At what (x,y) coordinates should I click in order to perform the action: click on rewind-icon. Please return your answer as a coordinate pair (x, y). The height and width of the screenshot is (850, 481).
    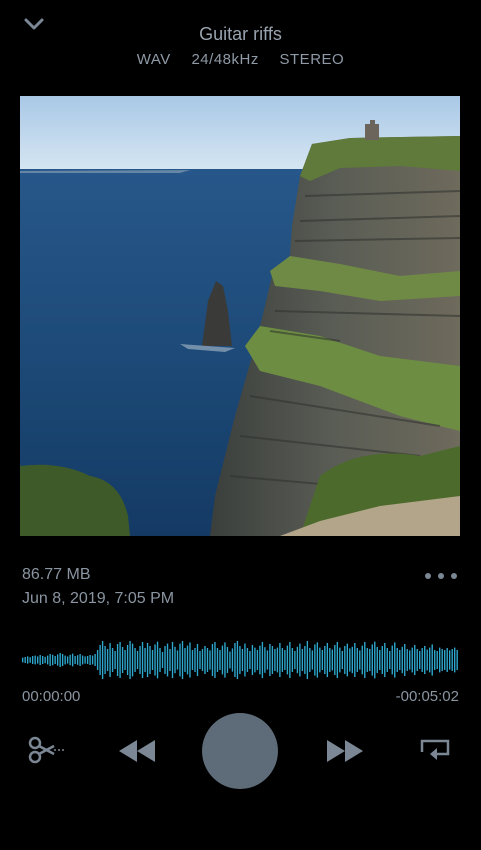
    Looking at the image, I should click on (137, 751).